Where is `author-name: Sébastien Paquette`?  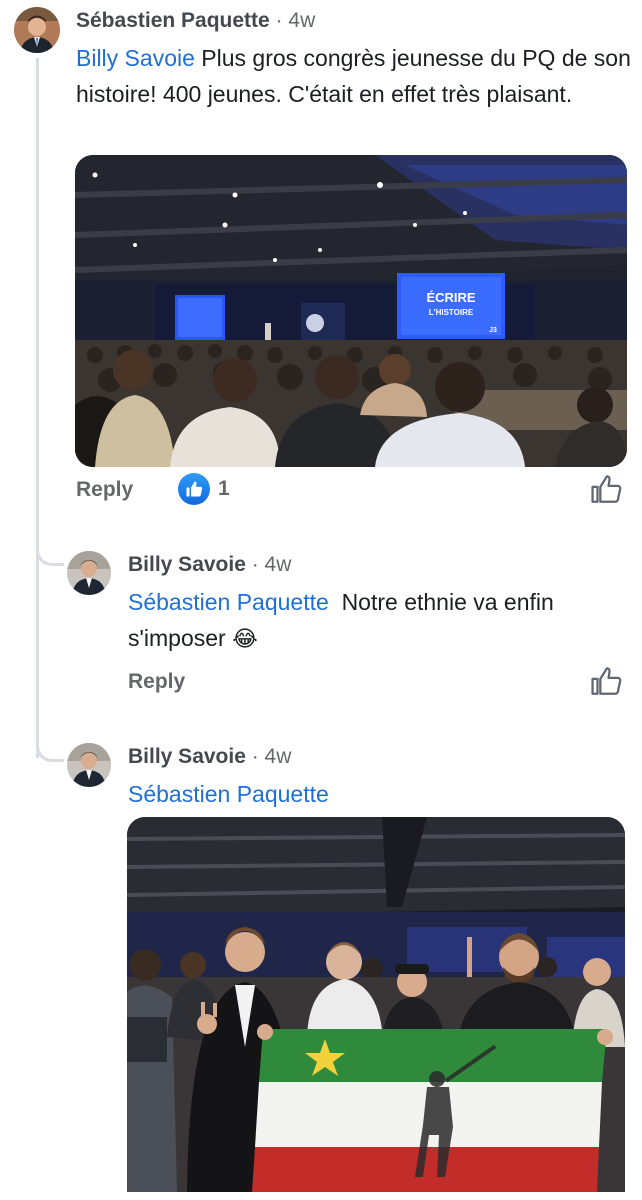
author-name: Sébastien Paquette is located at coordinates (173, 20).